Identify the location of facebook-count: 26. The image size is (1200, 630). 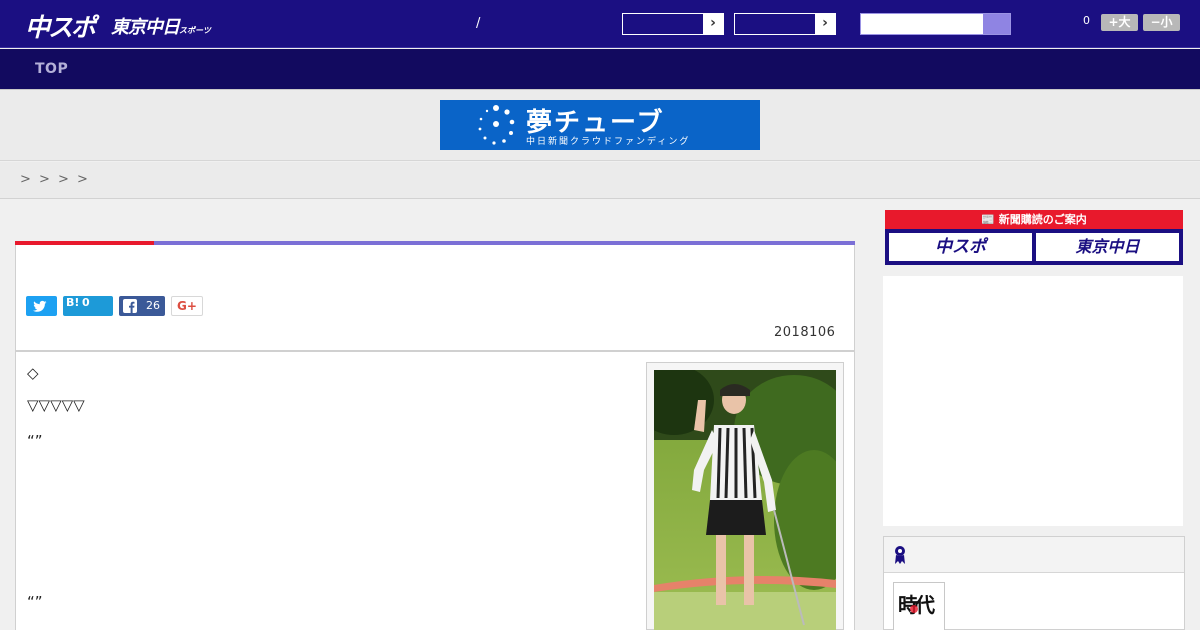
(153, 305).